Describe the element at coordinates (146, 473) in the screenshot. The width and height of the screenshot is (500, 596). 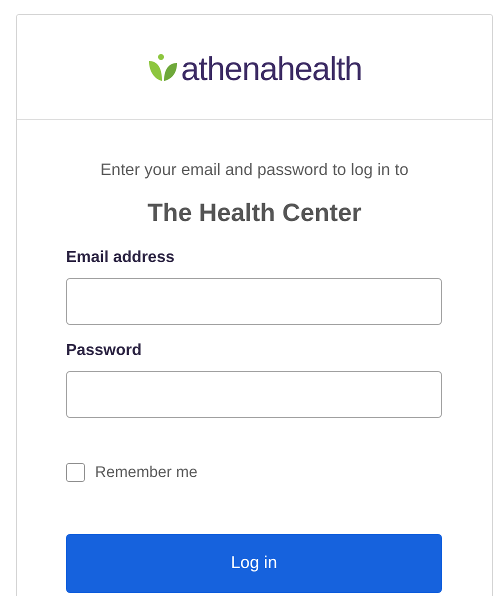
I see `remember-label: Remember me` at that location.